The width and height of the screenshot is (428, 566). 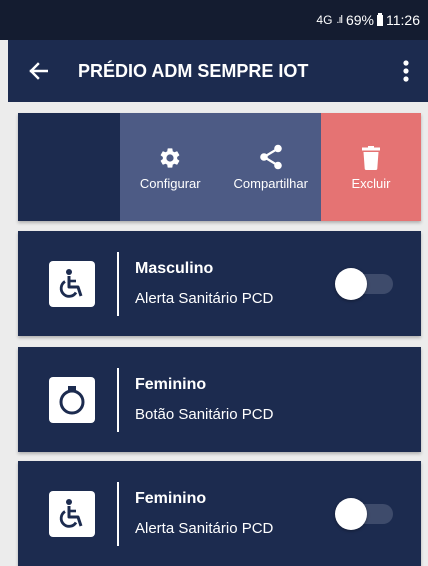 I want to click on card-remnant, so click(x=69, y=167).